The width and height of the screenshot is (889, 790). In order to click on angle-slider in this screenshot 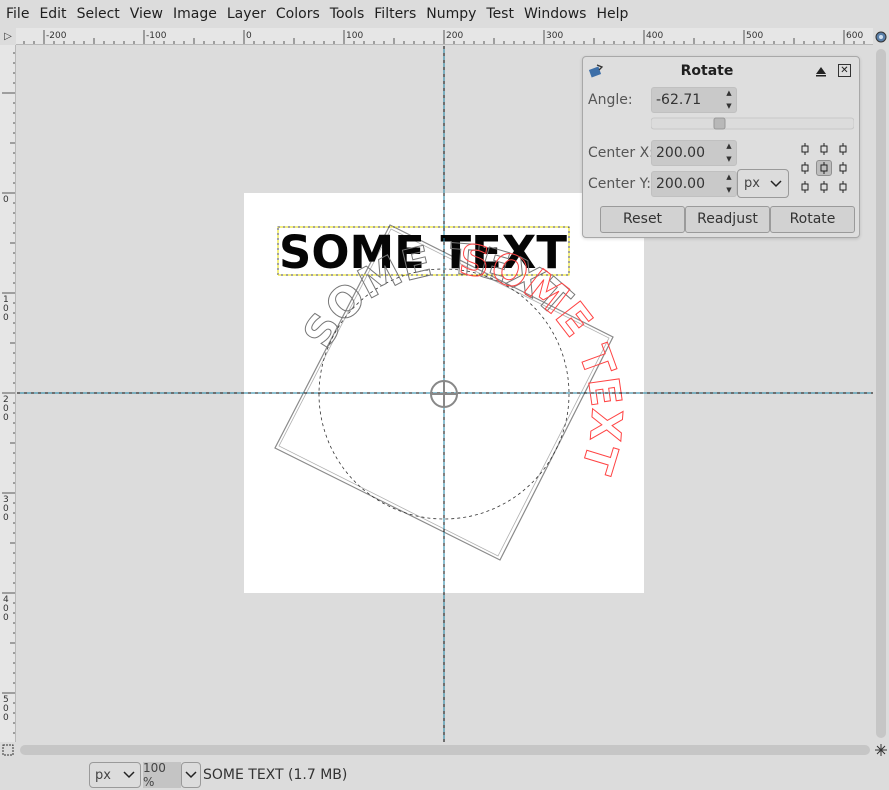, I will do `click(752, 123)`.